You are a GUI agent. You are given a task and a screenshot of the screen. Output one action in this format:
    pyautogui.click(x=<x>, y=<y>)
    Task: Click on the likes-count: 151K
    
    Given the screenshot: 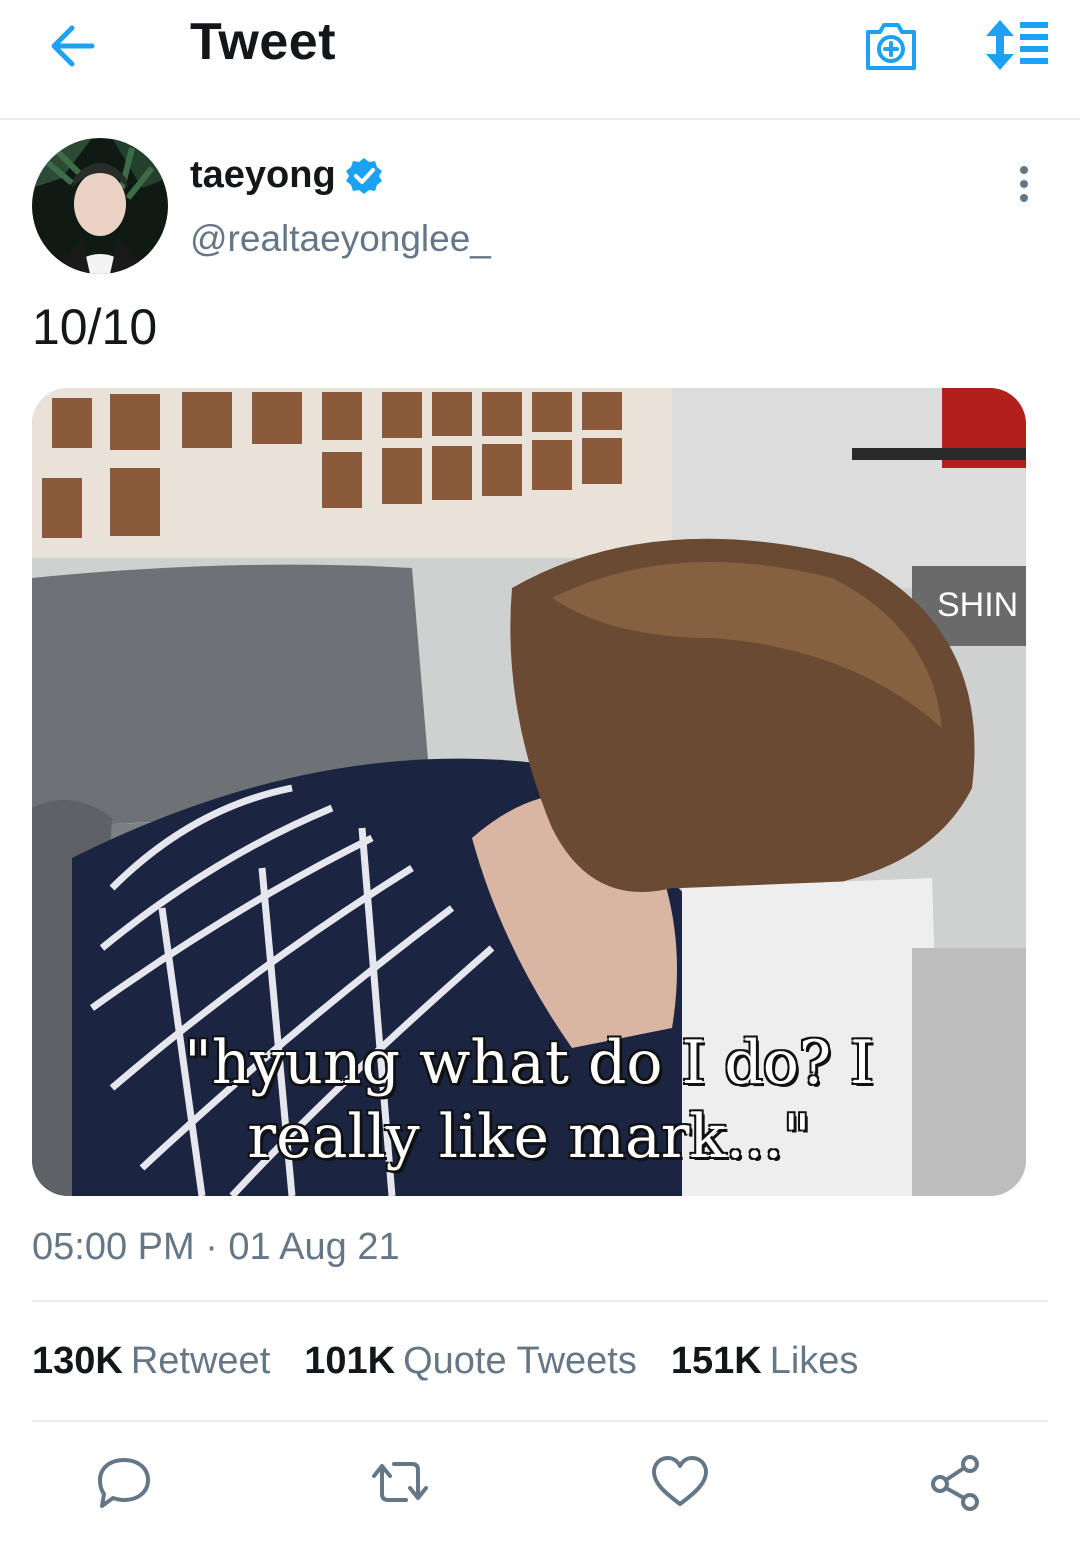 What is the action you would take?
    pyautogui.click(x=716, y=1361)
    